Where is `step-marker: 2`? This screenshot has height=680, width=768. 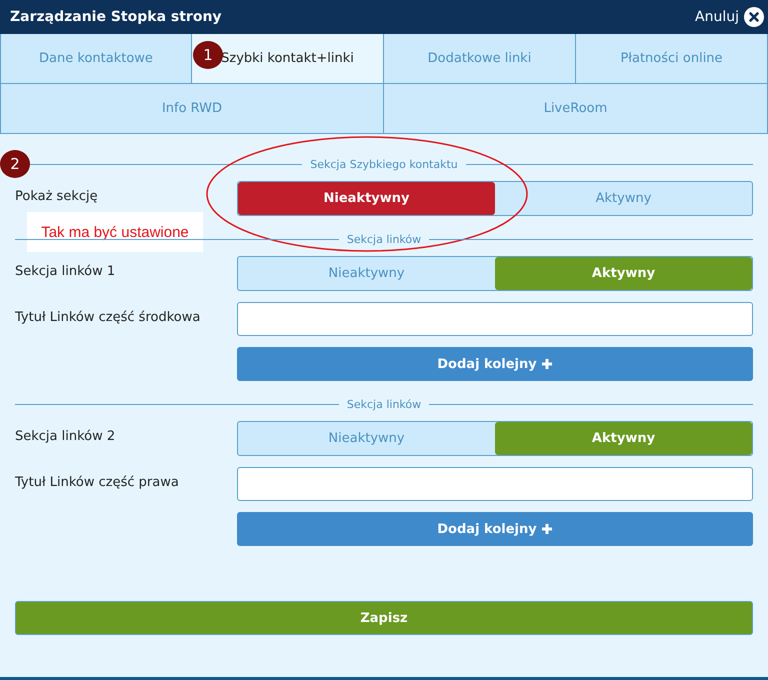 step-marker: 2 is located at coordinates (15, 164).